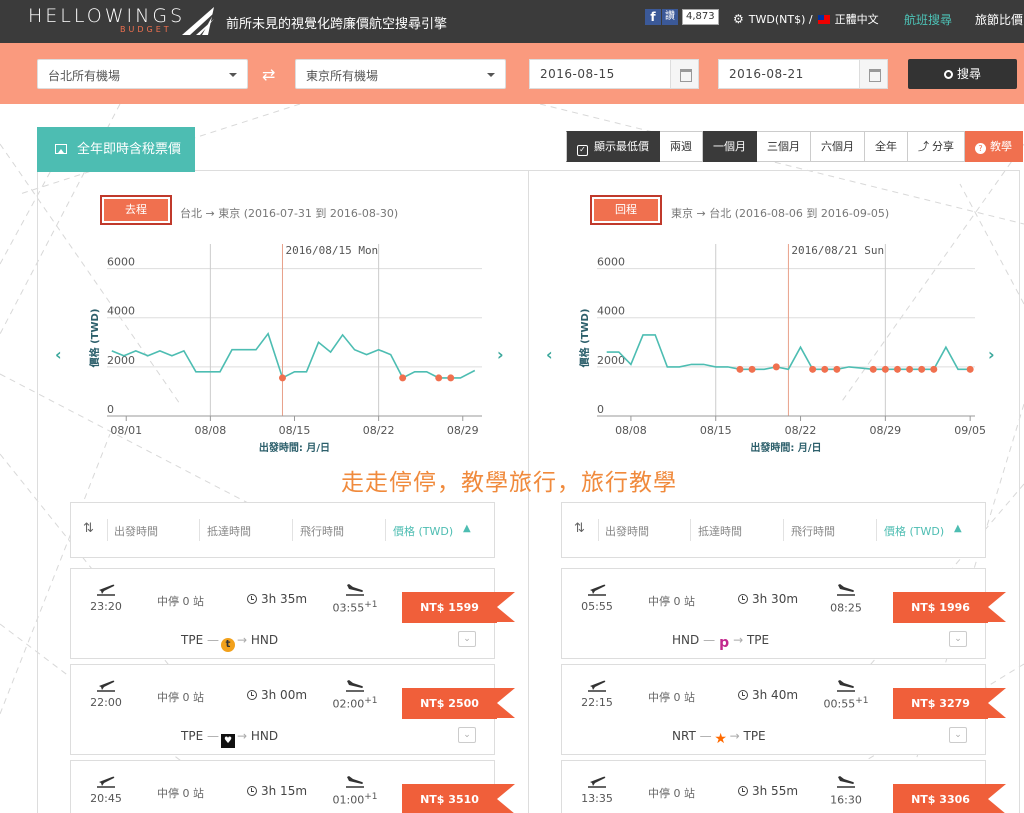 The height and width of the screenshot is (813, 1024). What do you see at coordinates (885, 430) in the screenshot?
I see `x-tick-label: 08/29` at bounding box center [885, 430].